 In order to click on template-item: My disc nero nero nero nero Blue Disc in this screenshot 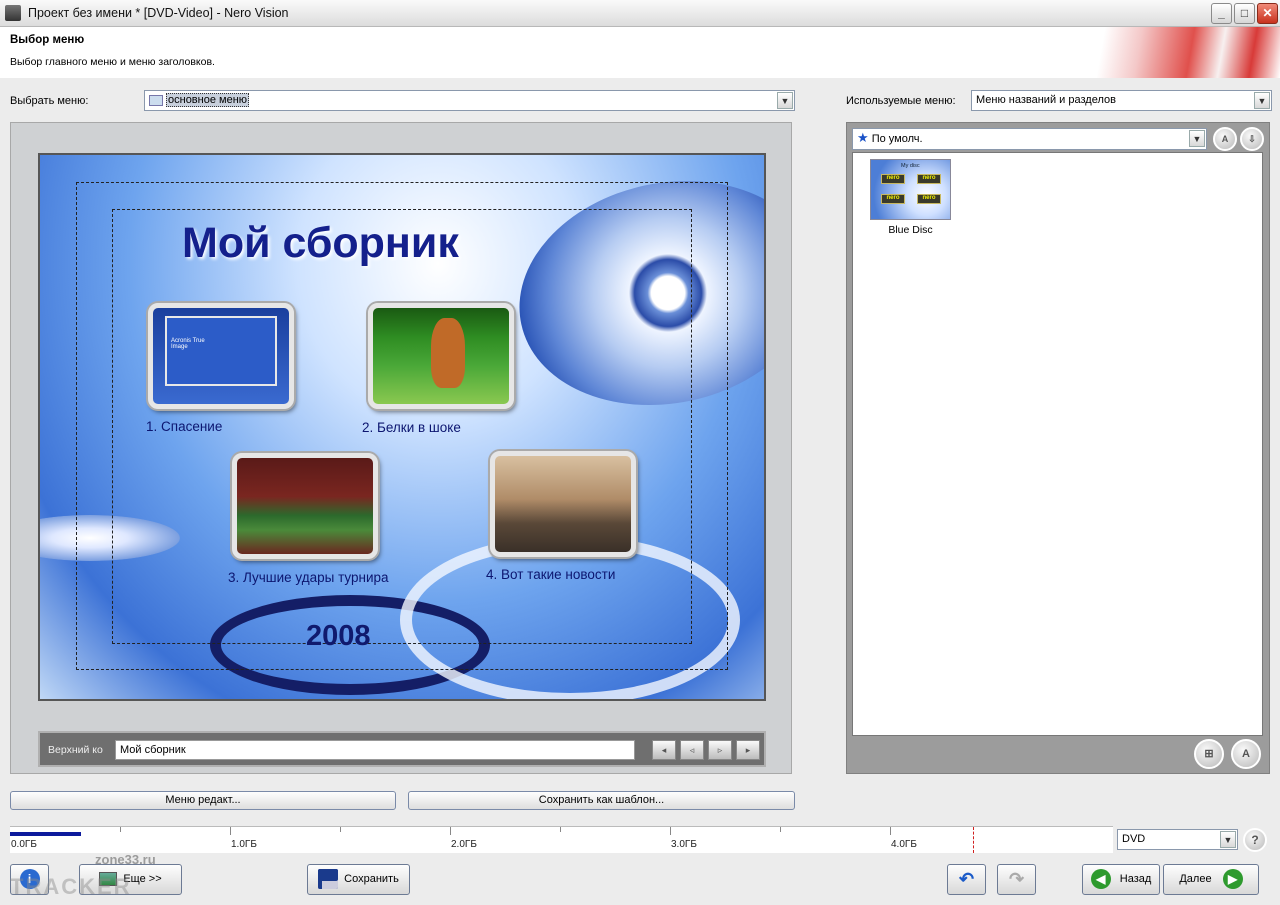, I will do `click(912, 199)`.